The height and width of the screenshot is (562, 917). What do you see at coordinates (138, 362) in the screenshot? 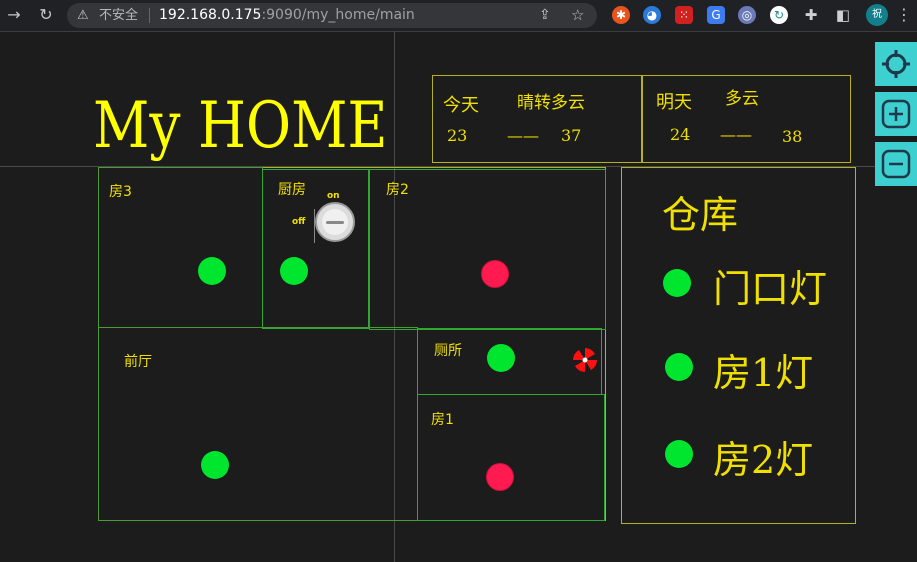
I see `living-room-label: 前厅` at bounding box center [138, 362].